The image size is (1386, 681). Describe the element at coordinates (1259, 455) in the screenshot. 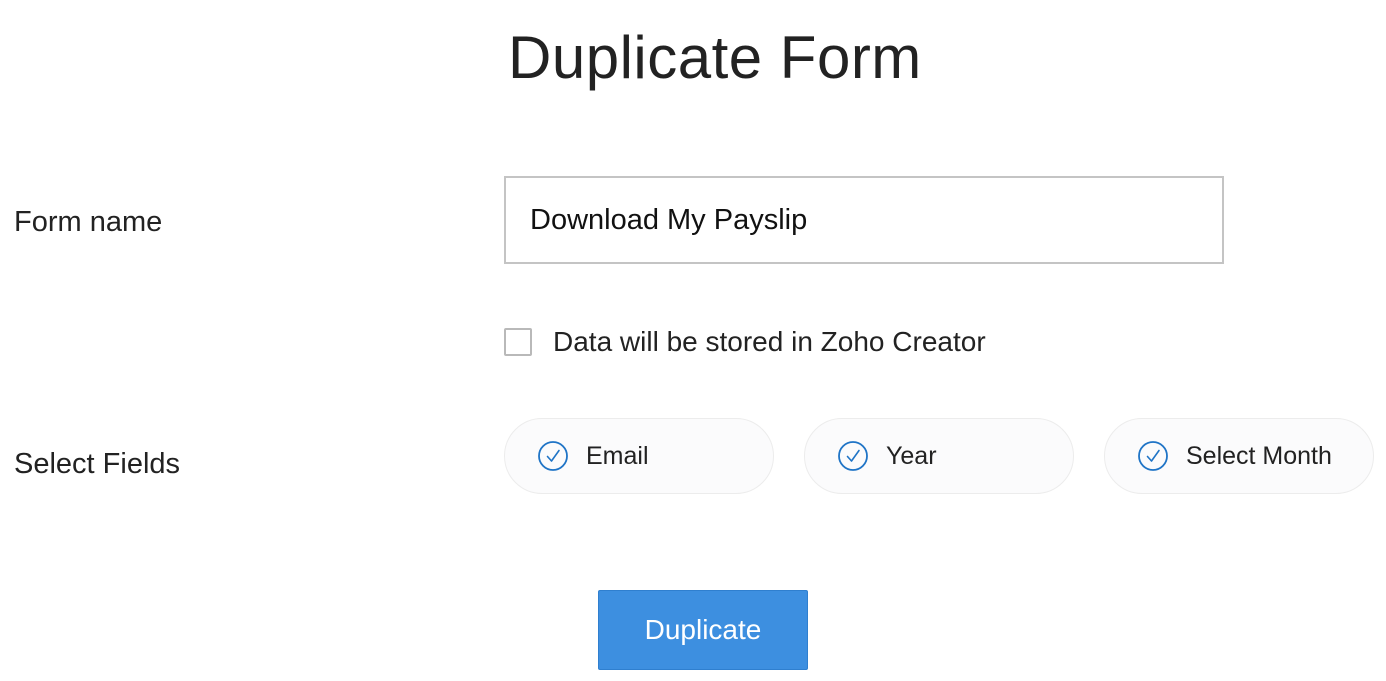

I see `field-chip-label: Select Month` at that location.